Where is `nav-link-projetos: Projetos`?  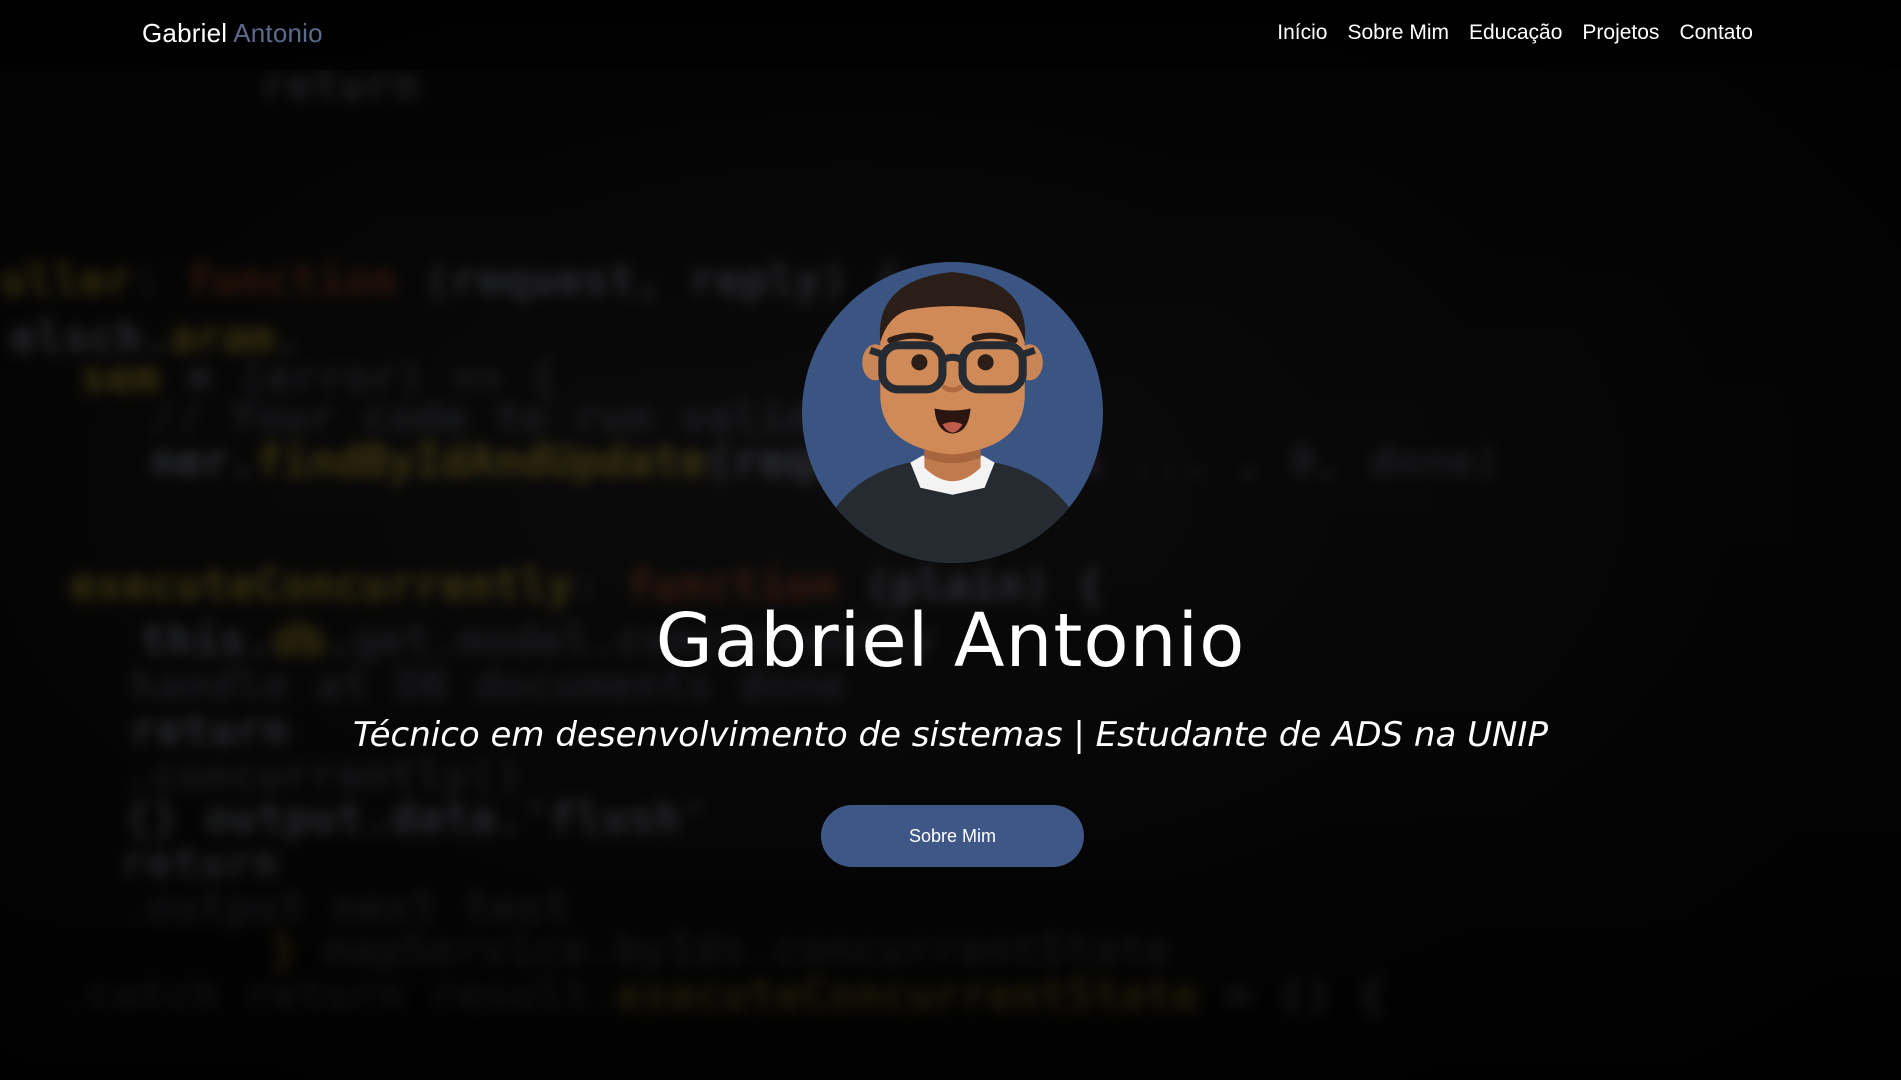 nav-link-projetos: Projetos is located at coordinates (1620, 33).